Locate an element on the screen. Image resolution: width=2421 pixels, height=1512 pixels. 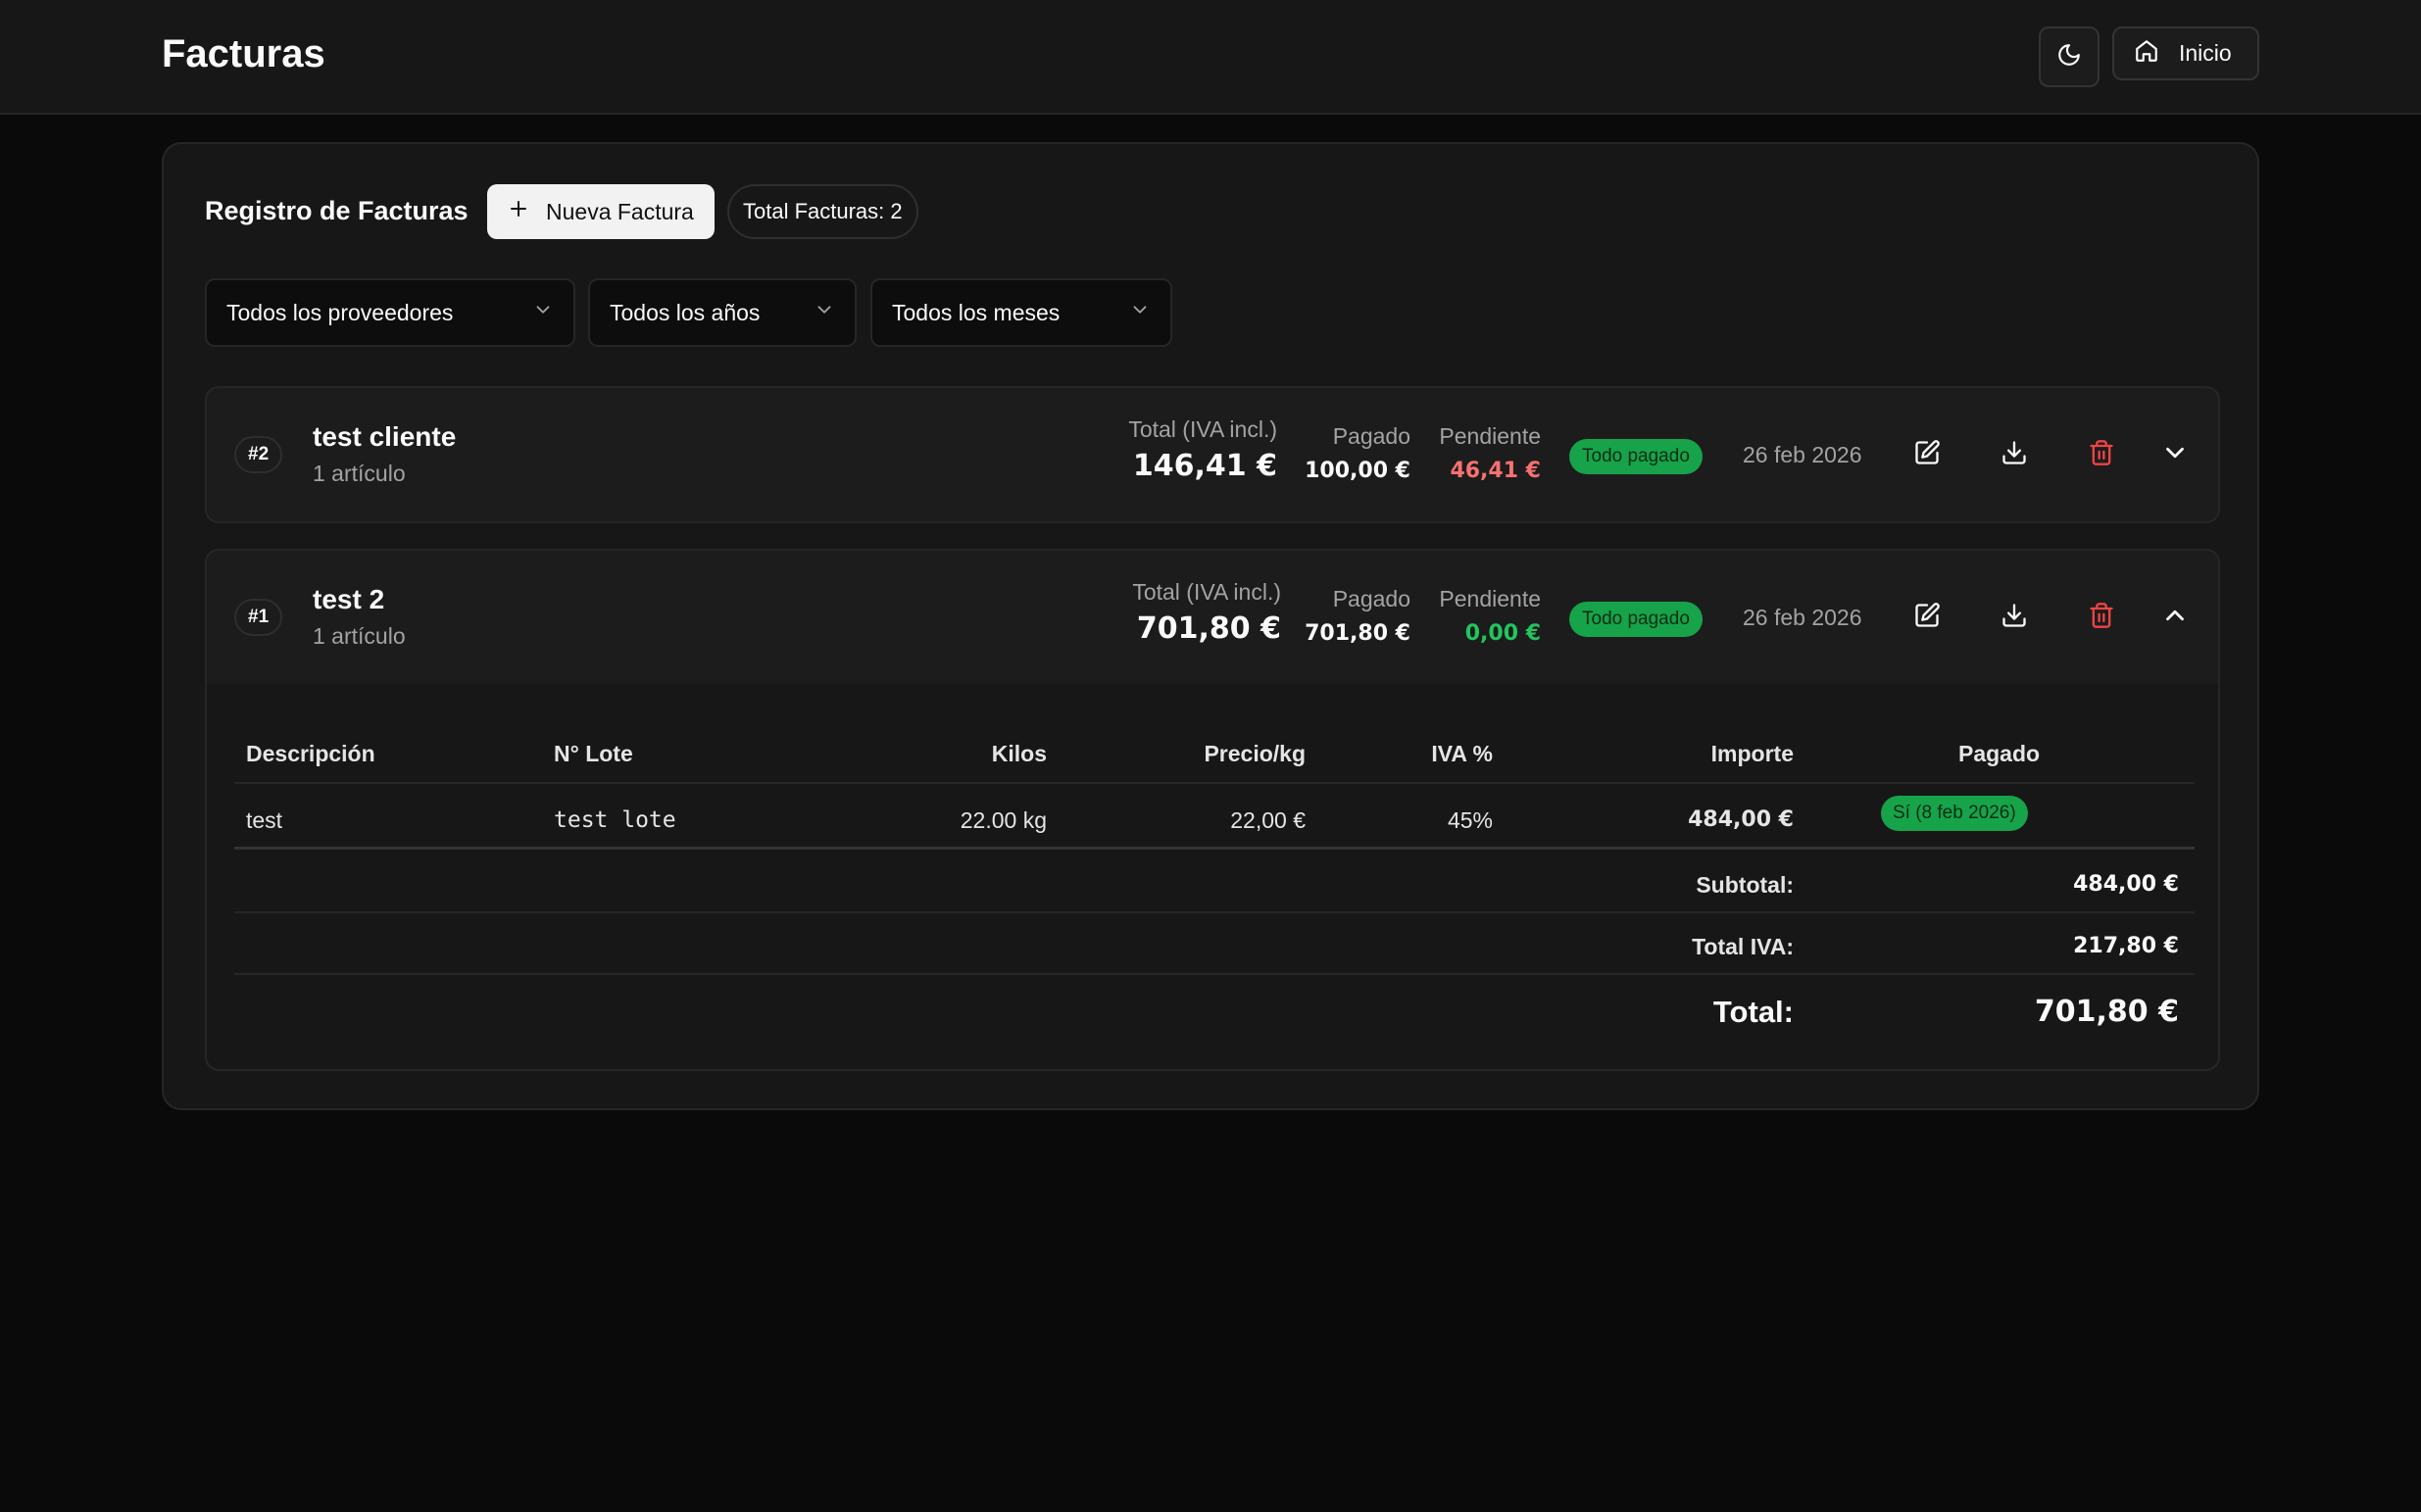
new-invoice-button: Nueva Factura is located at coordinates (601, 211).